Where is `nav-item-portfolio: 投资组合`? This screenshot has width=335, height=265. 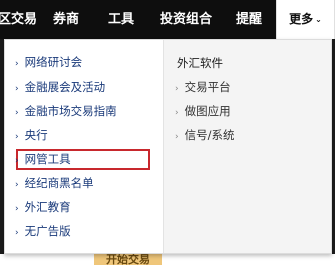
nav-item-portfolio: 投资组合 is located at coordinates (186, 19).